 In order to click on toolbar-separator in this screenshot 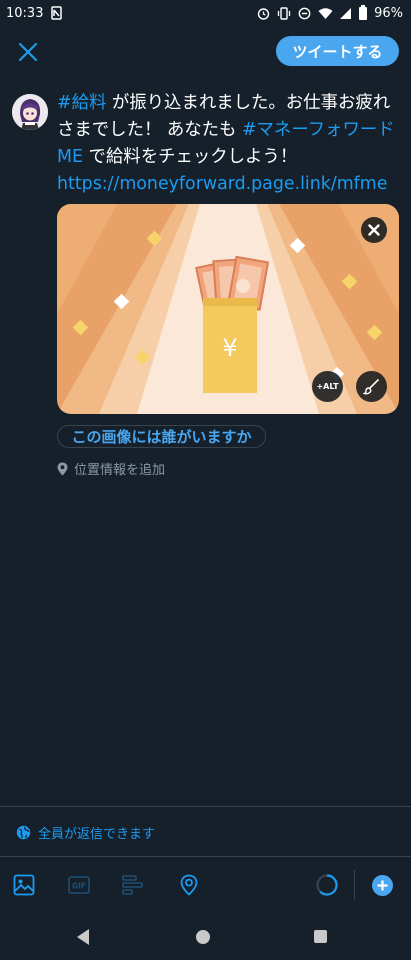, I will do `click(354, 885)`.